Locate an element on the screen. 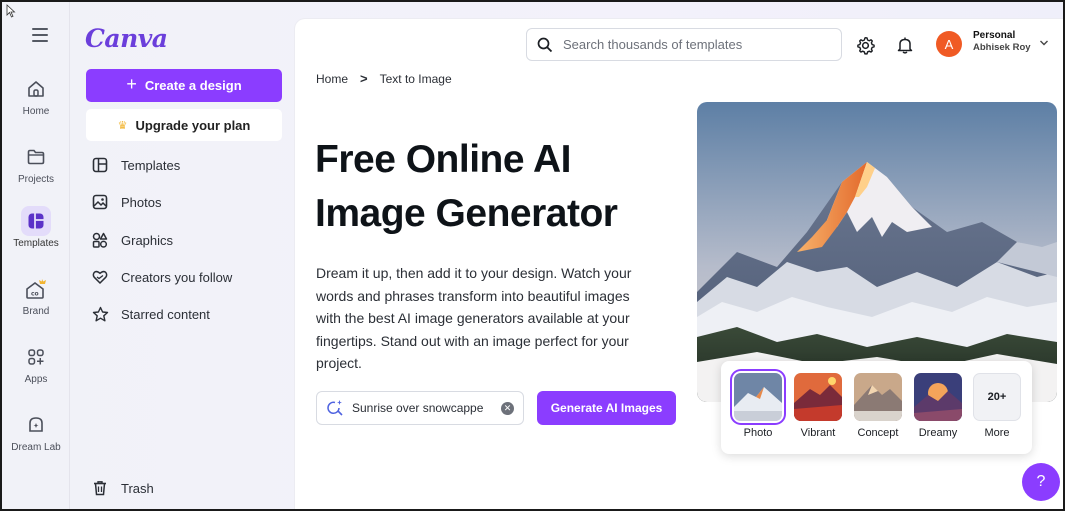 This screenshot has width=1065, height=511. heart-icon is located at coordinates (100, 277).